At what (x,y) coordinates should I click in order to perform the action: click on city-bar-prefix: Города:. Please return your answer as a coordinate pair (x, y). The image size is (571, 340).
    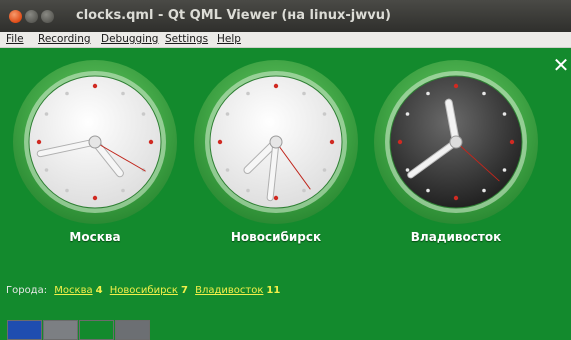
    Looking at the image, I should click on (27, 290).